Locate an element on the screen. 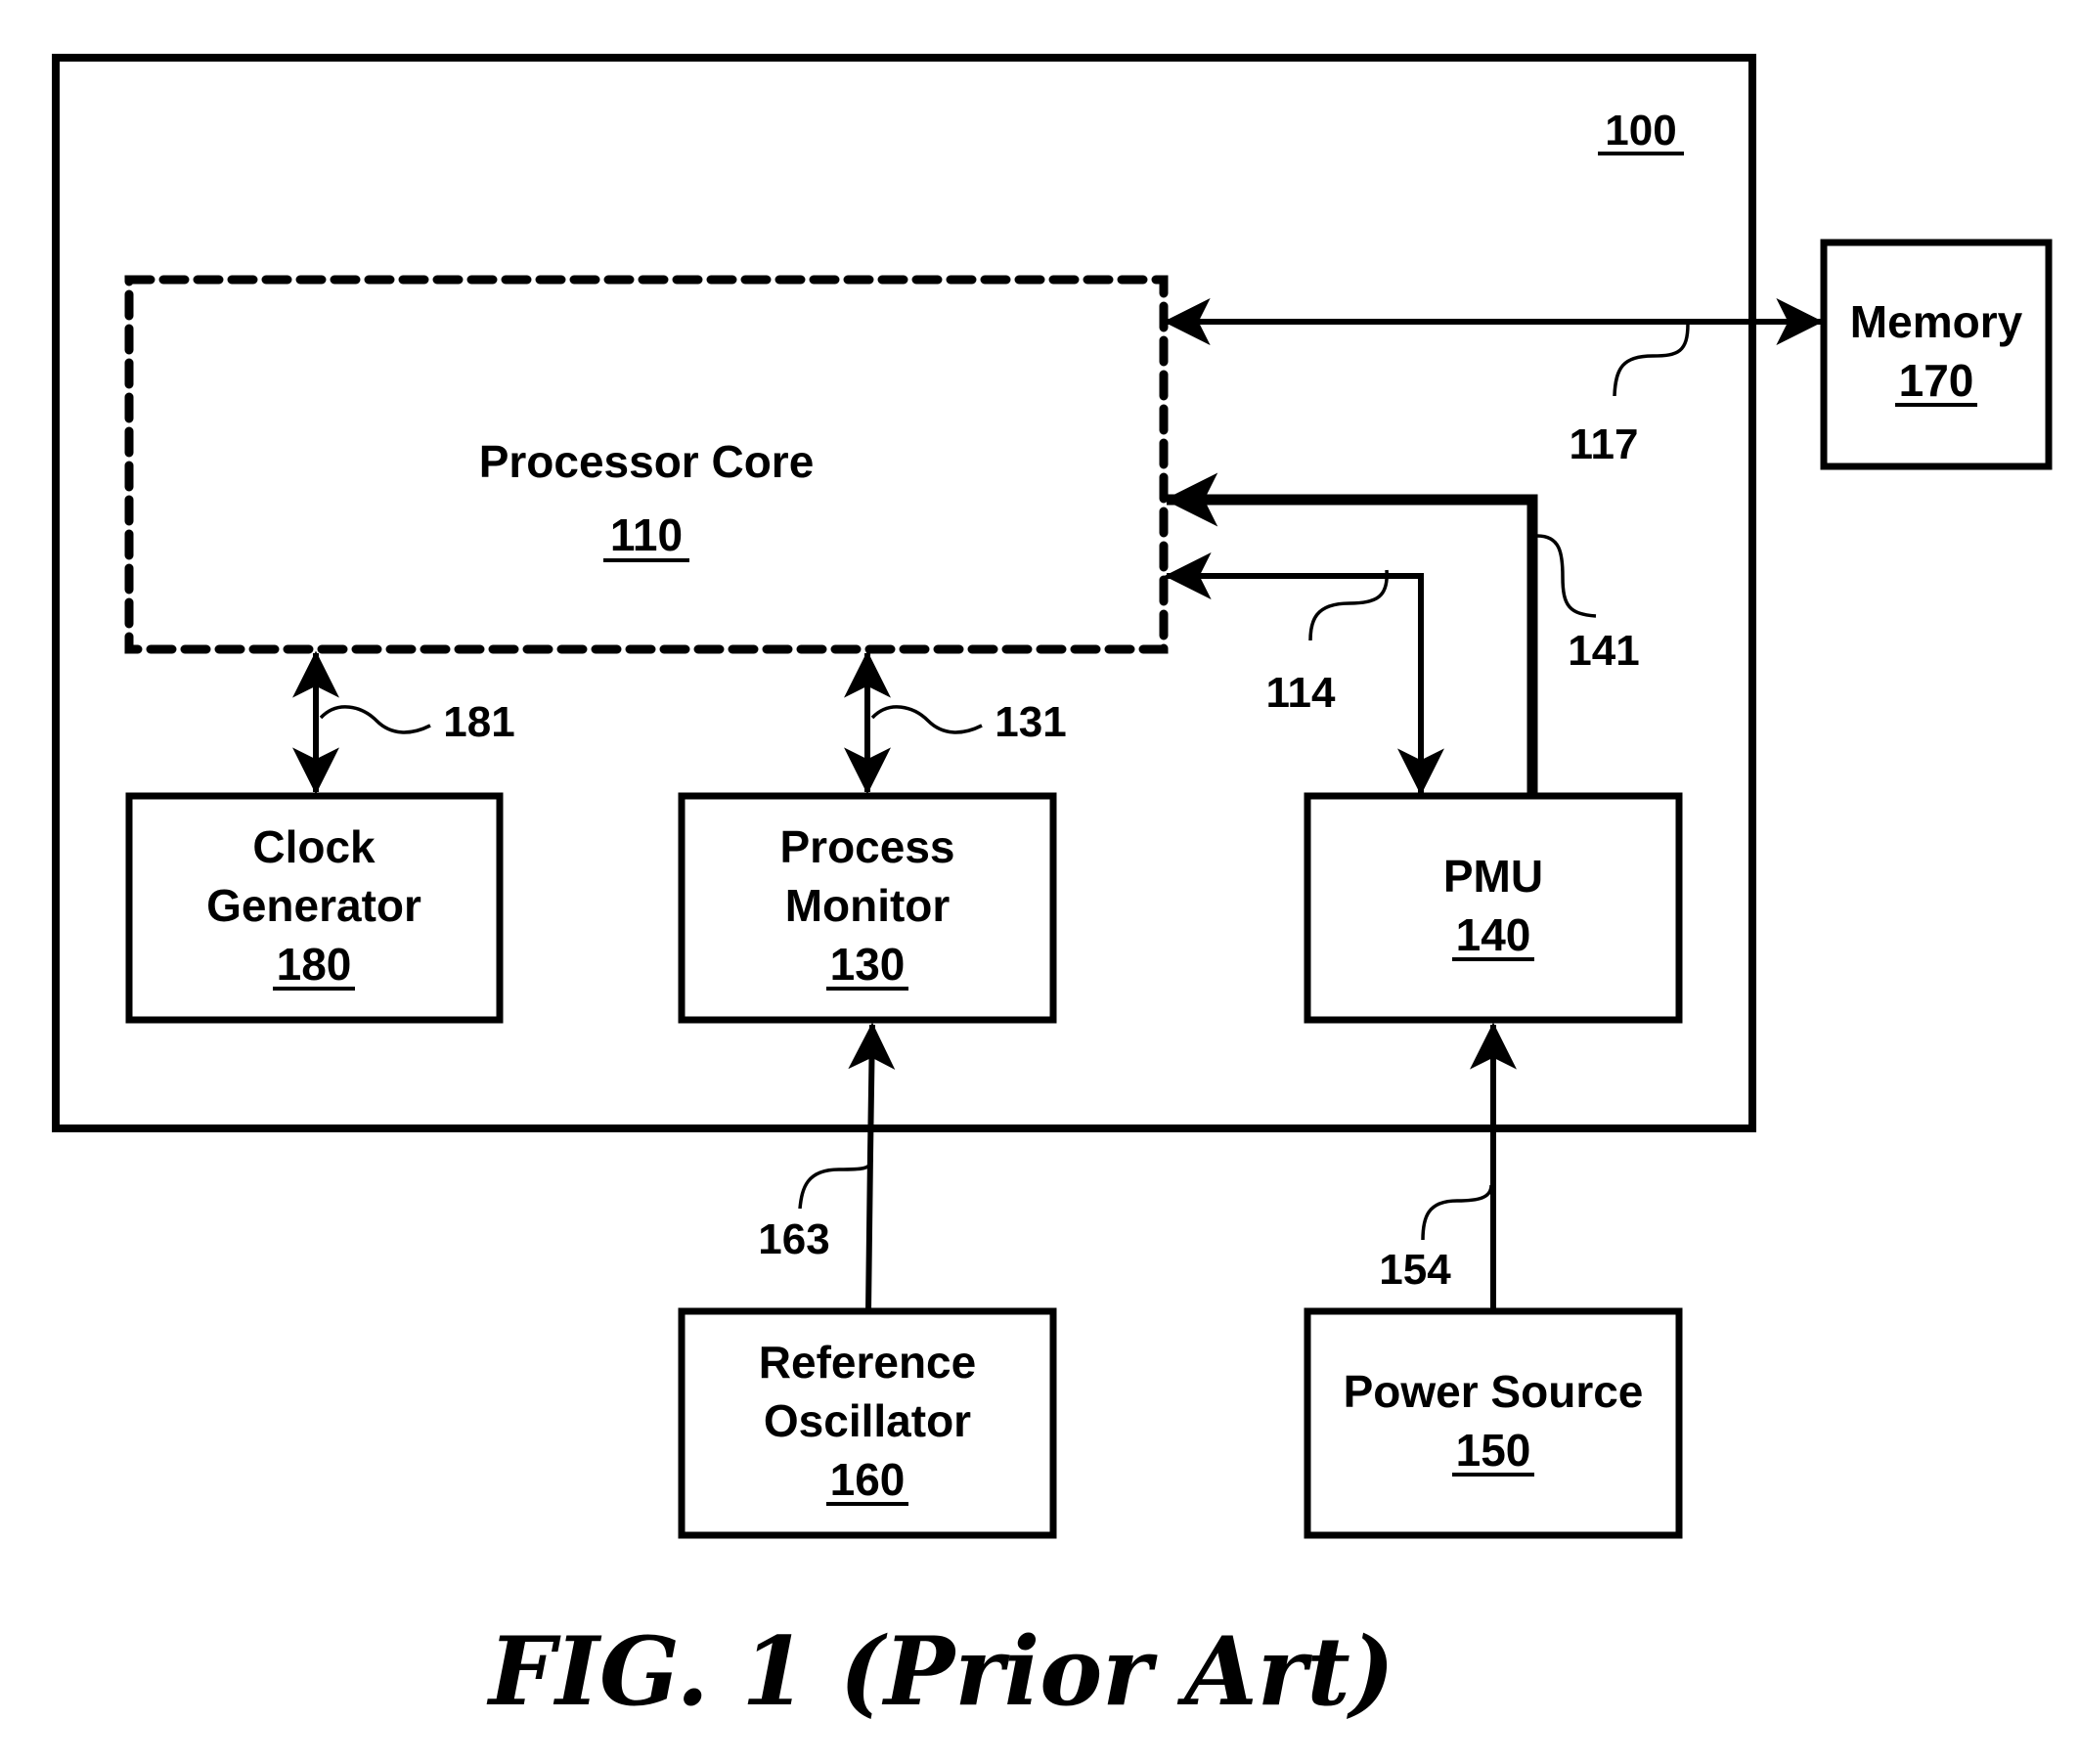  processor-core-ref: 110 is located at coordinates (646, 534).